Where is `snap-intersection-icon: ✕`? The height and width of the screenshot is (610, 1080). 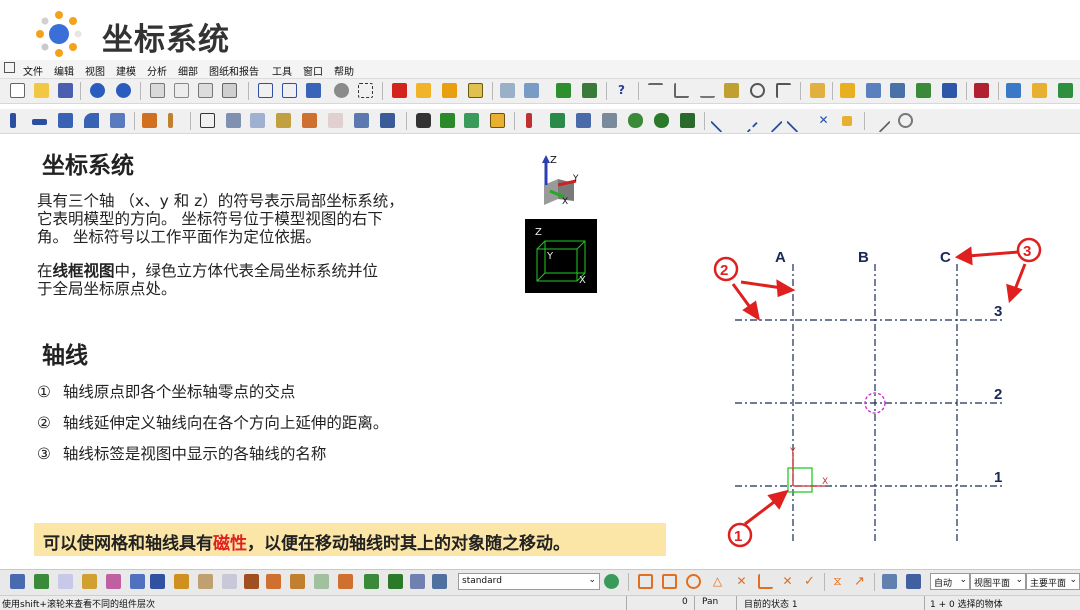
snap-intersection-icon: ✕ is located at coordinates (741, 581).